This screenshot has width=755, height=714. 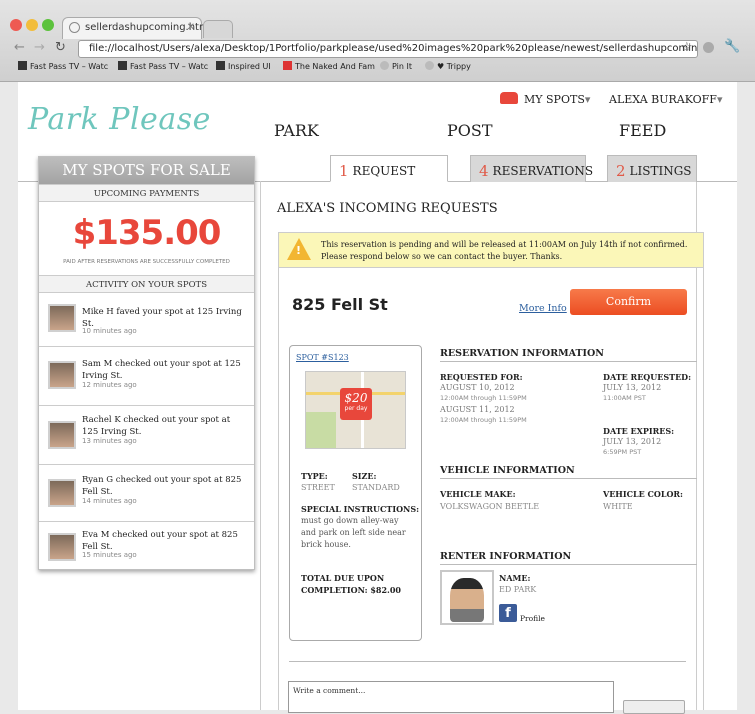 I want to click on time-1: 12:00AM through 11:59PM, so click(x=483, y=398).